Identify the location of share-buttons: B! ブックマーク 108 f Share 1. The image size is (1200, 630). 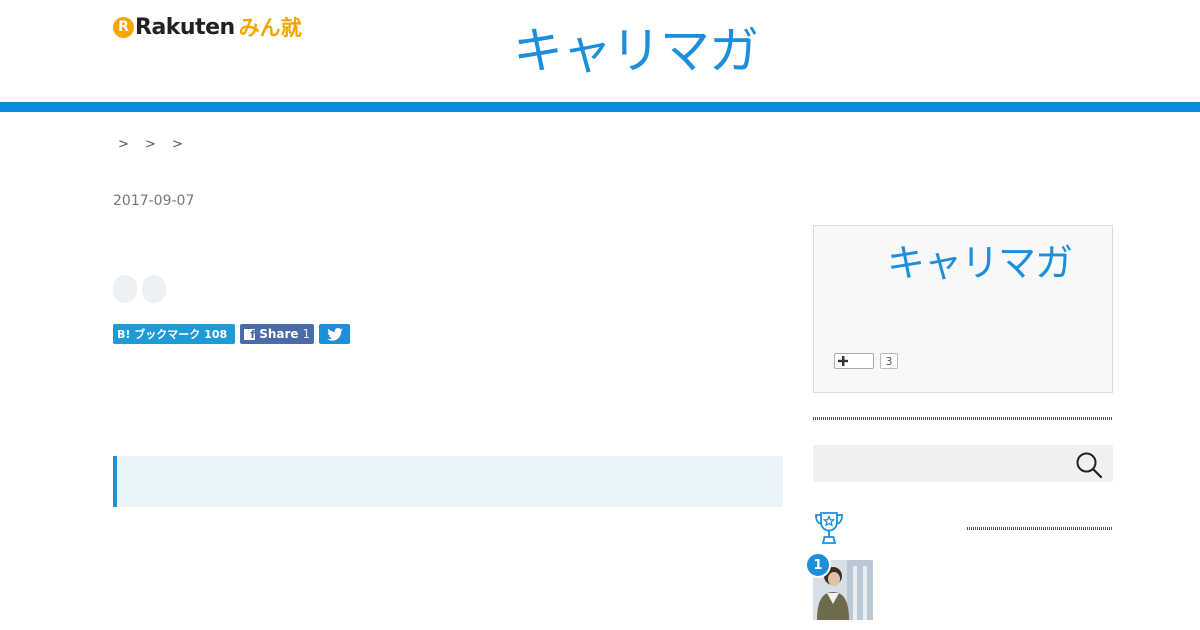
(232, 334).